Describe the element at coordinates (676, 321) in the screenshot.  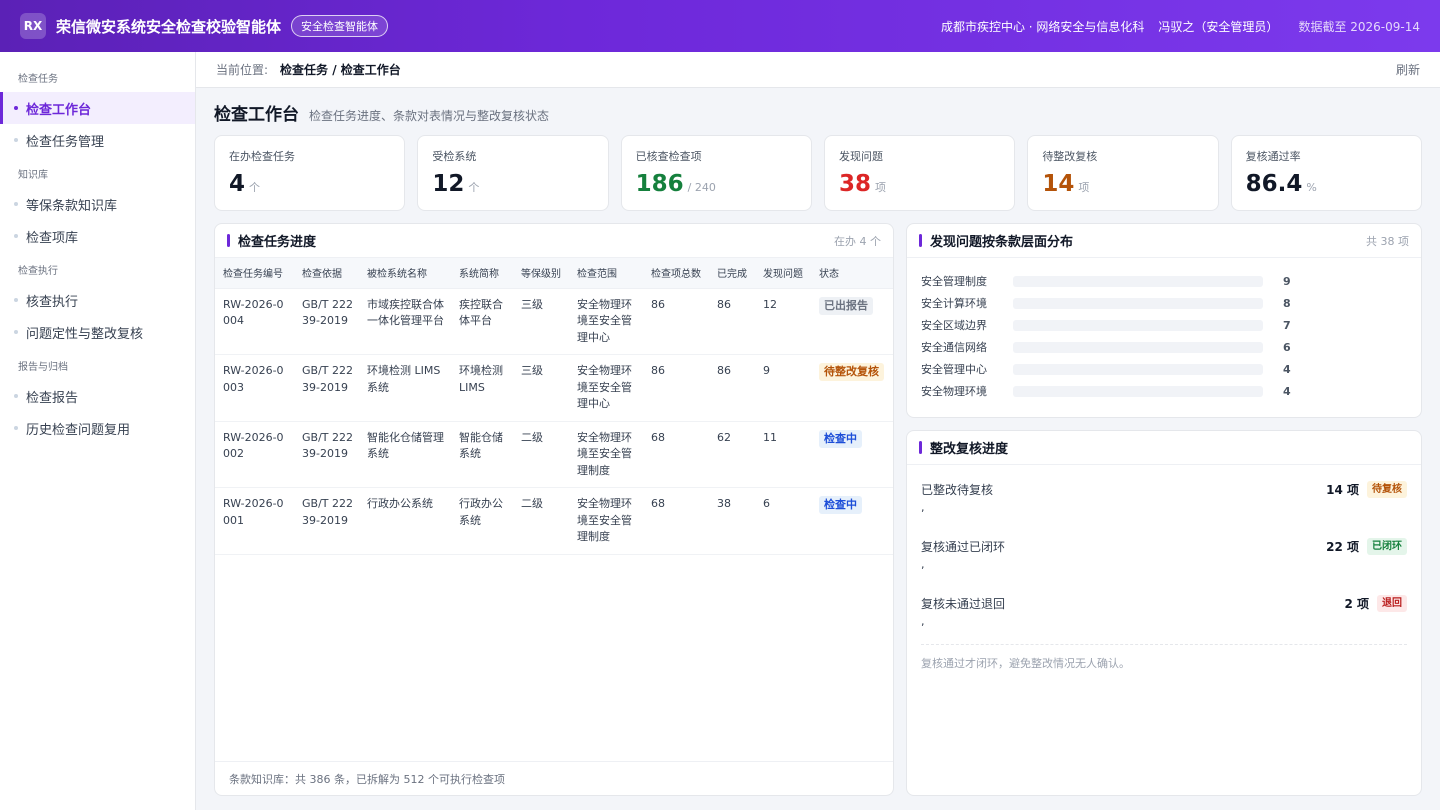
I see `cell-total: 86` at that location.